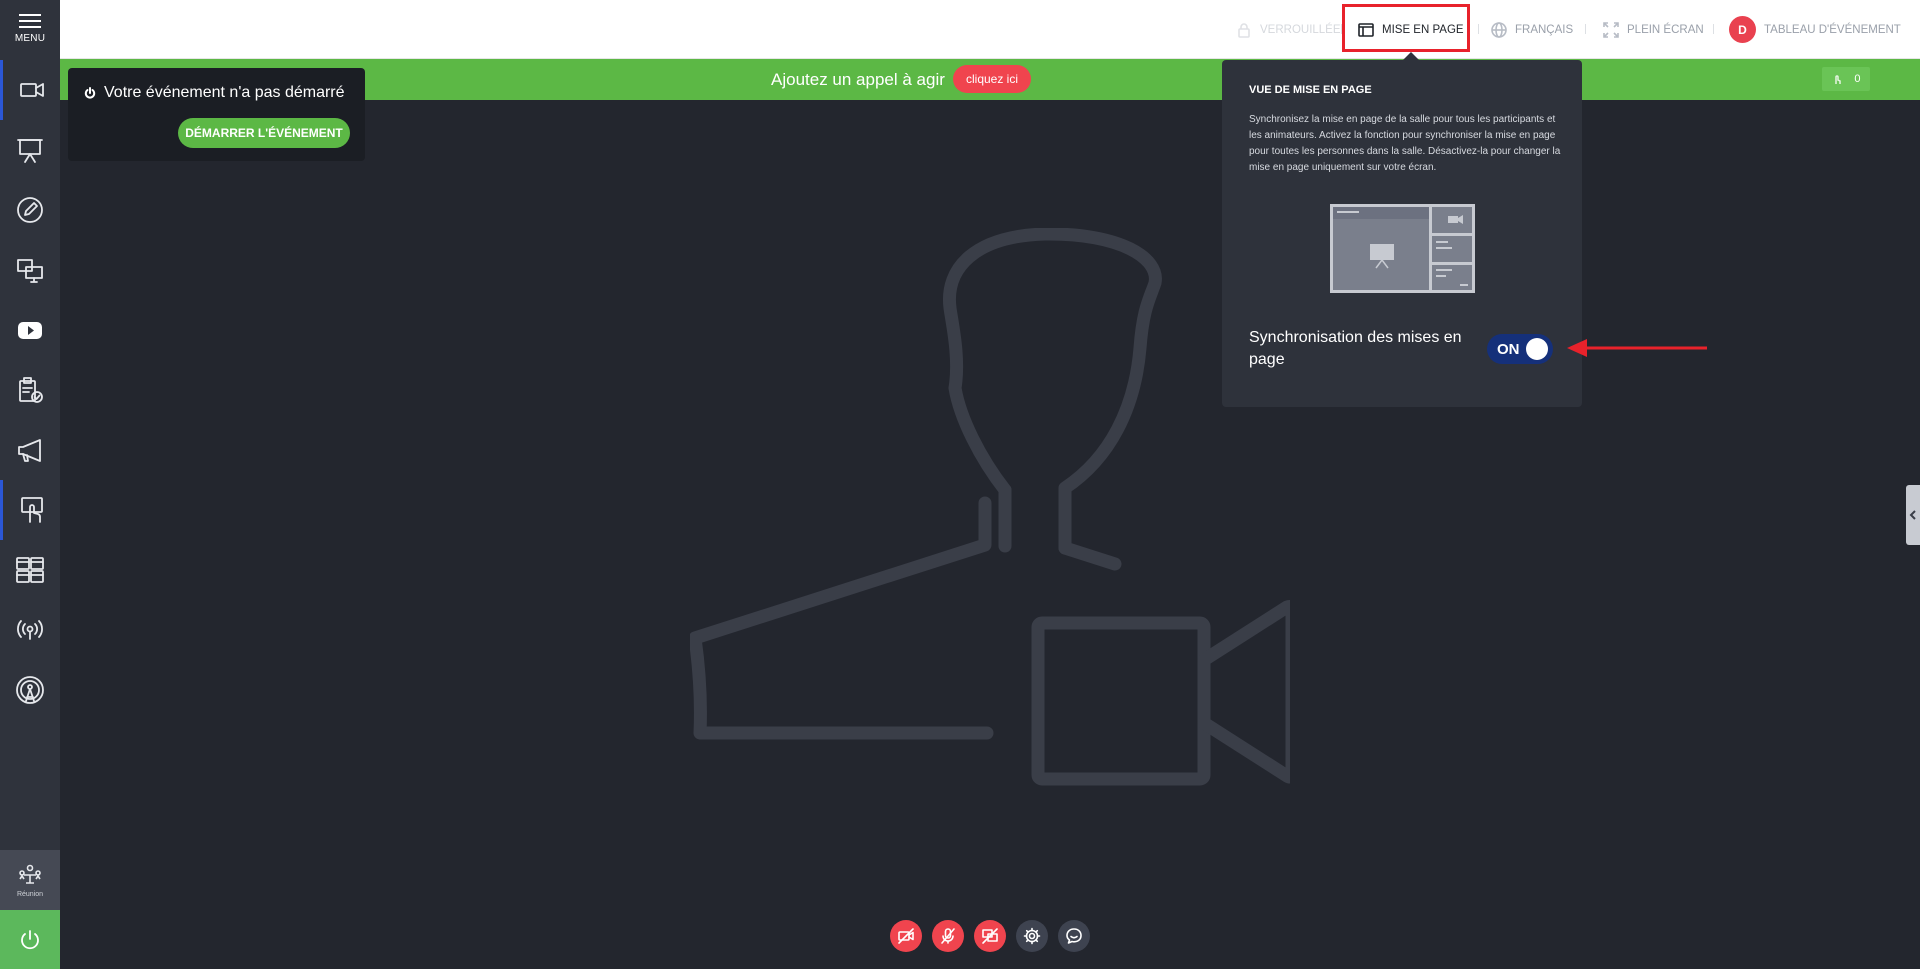 The height and width of the screenshot is (969, 1920). I want to click on sidebar-item-presentation, so click(30, 150).